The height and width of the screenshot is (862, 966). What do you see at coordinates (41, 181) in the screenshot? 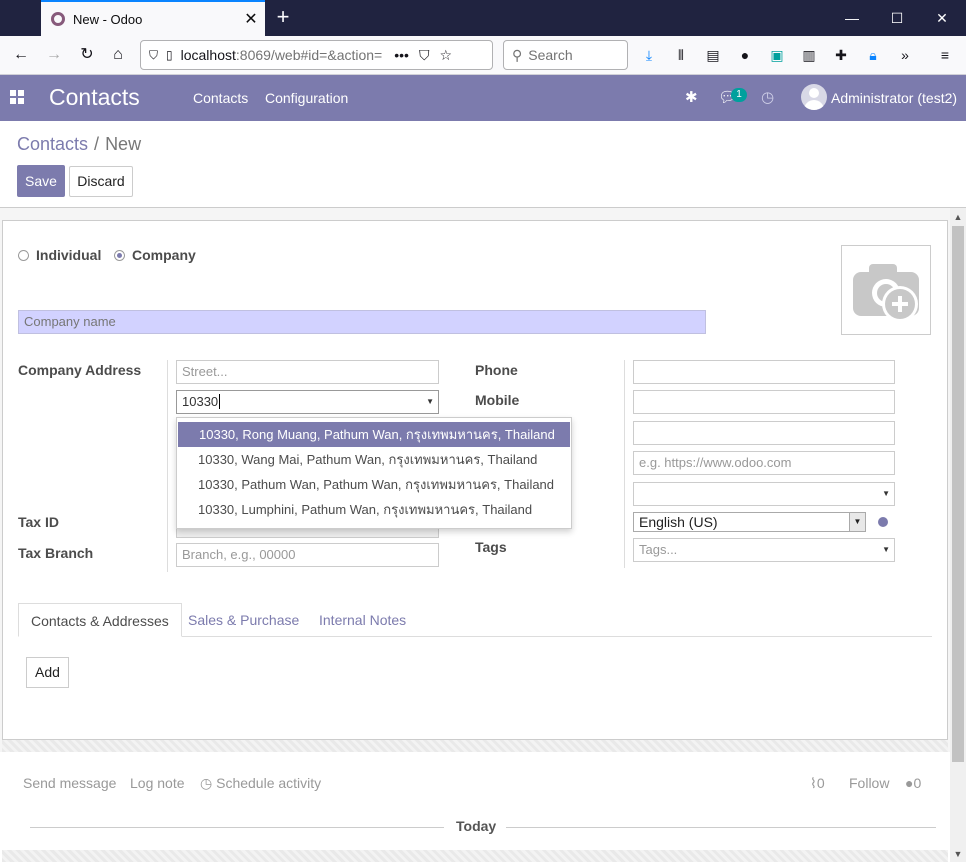
I see `save-button: Save` at bounding box center [41, 181].